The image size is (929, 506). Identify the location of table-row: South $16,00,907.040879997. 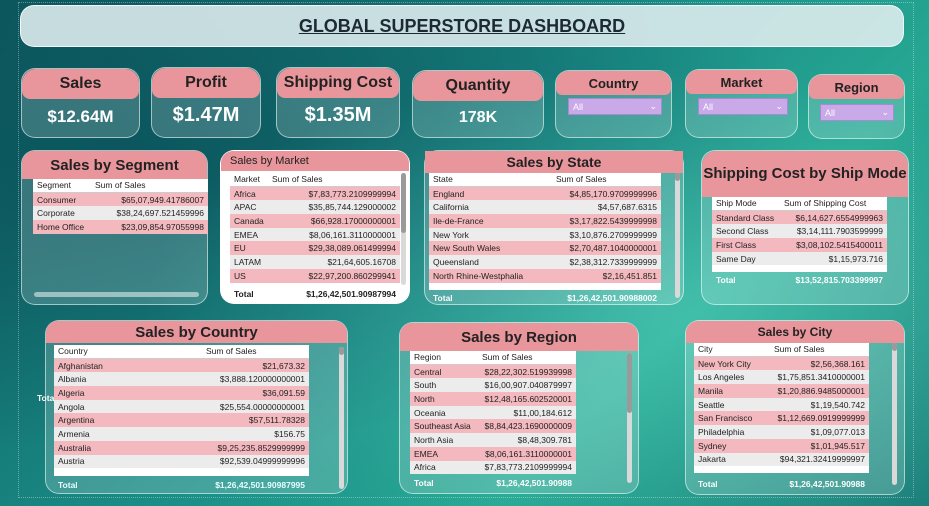
(493, 385).